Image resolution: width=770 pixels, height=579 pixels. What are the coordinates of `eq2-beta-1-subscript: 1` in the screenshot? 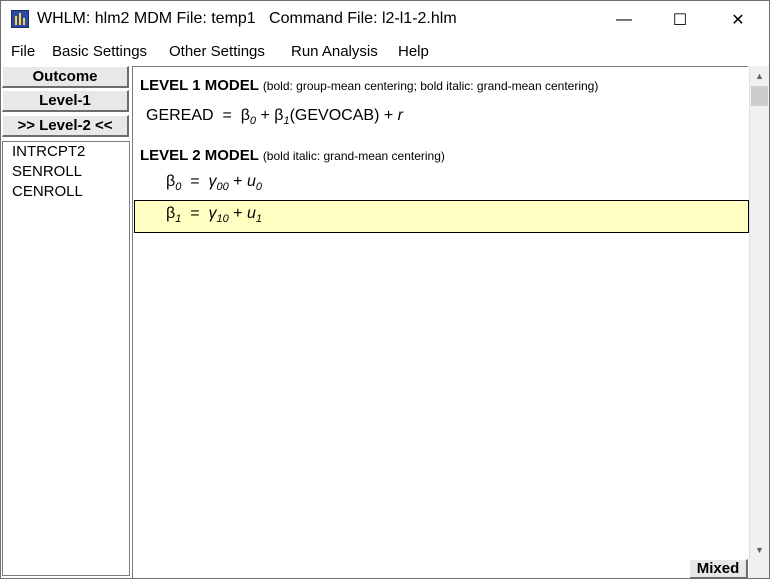 It's located at (178, 219).